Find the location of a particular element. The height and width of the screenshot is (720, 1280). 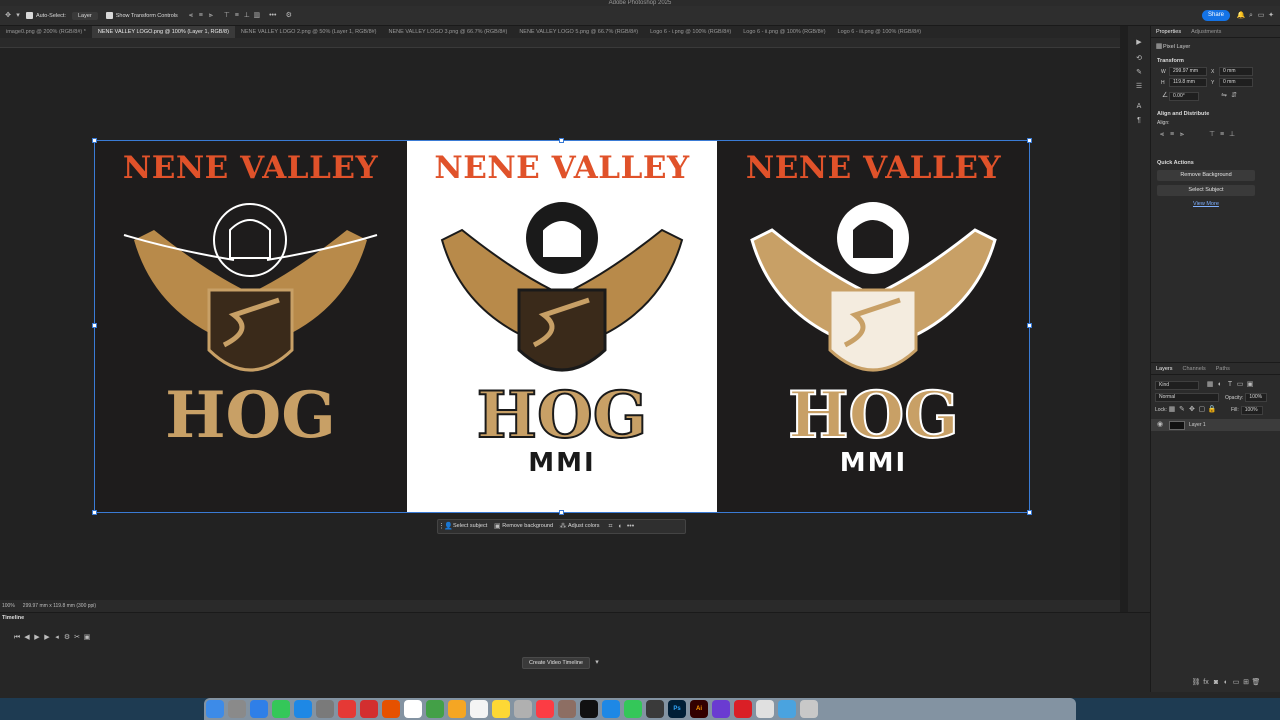

reminders-icon is located at coordinates (479, 709).